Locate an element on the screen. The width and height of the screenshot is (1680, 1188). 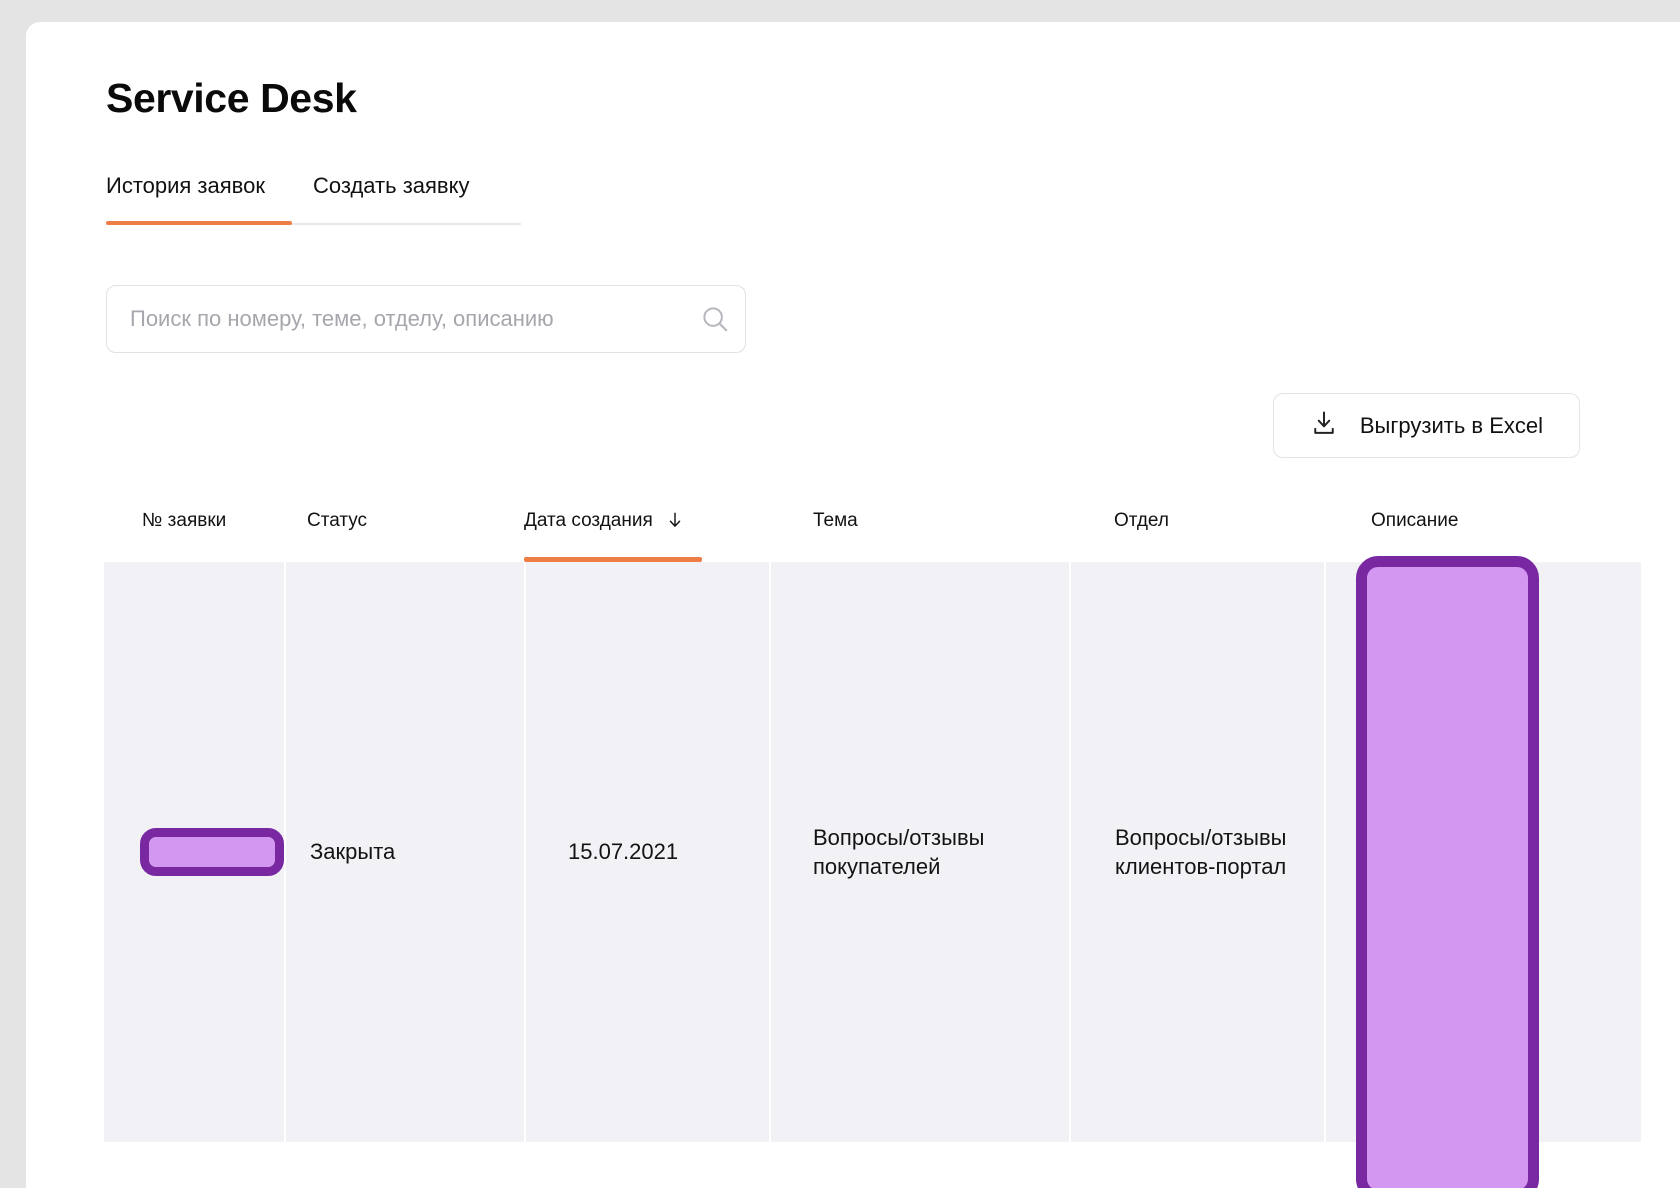
tab-active-indicator is located at coordinates (199, 223).